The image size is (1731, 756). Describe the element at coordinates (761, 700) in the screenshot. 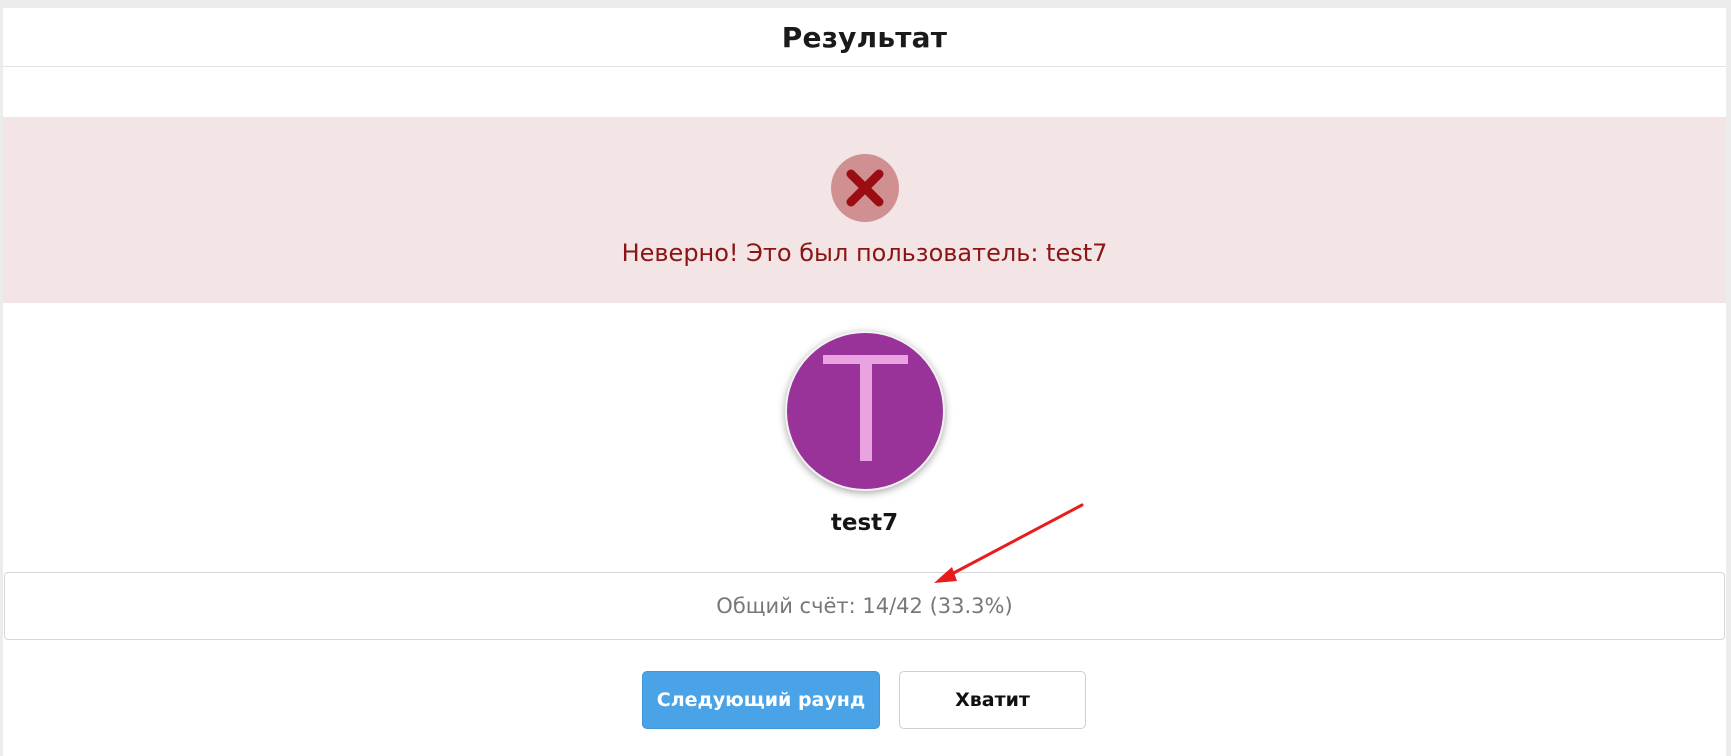

I see `next-round-button: Следующий раунд` at that location.